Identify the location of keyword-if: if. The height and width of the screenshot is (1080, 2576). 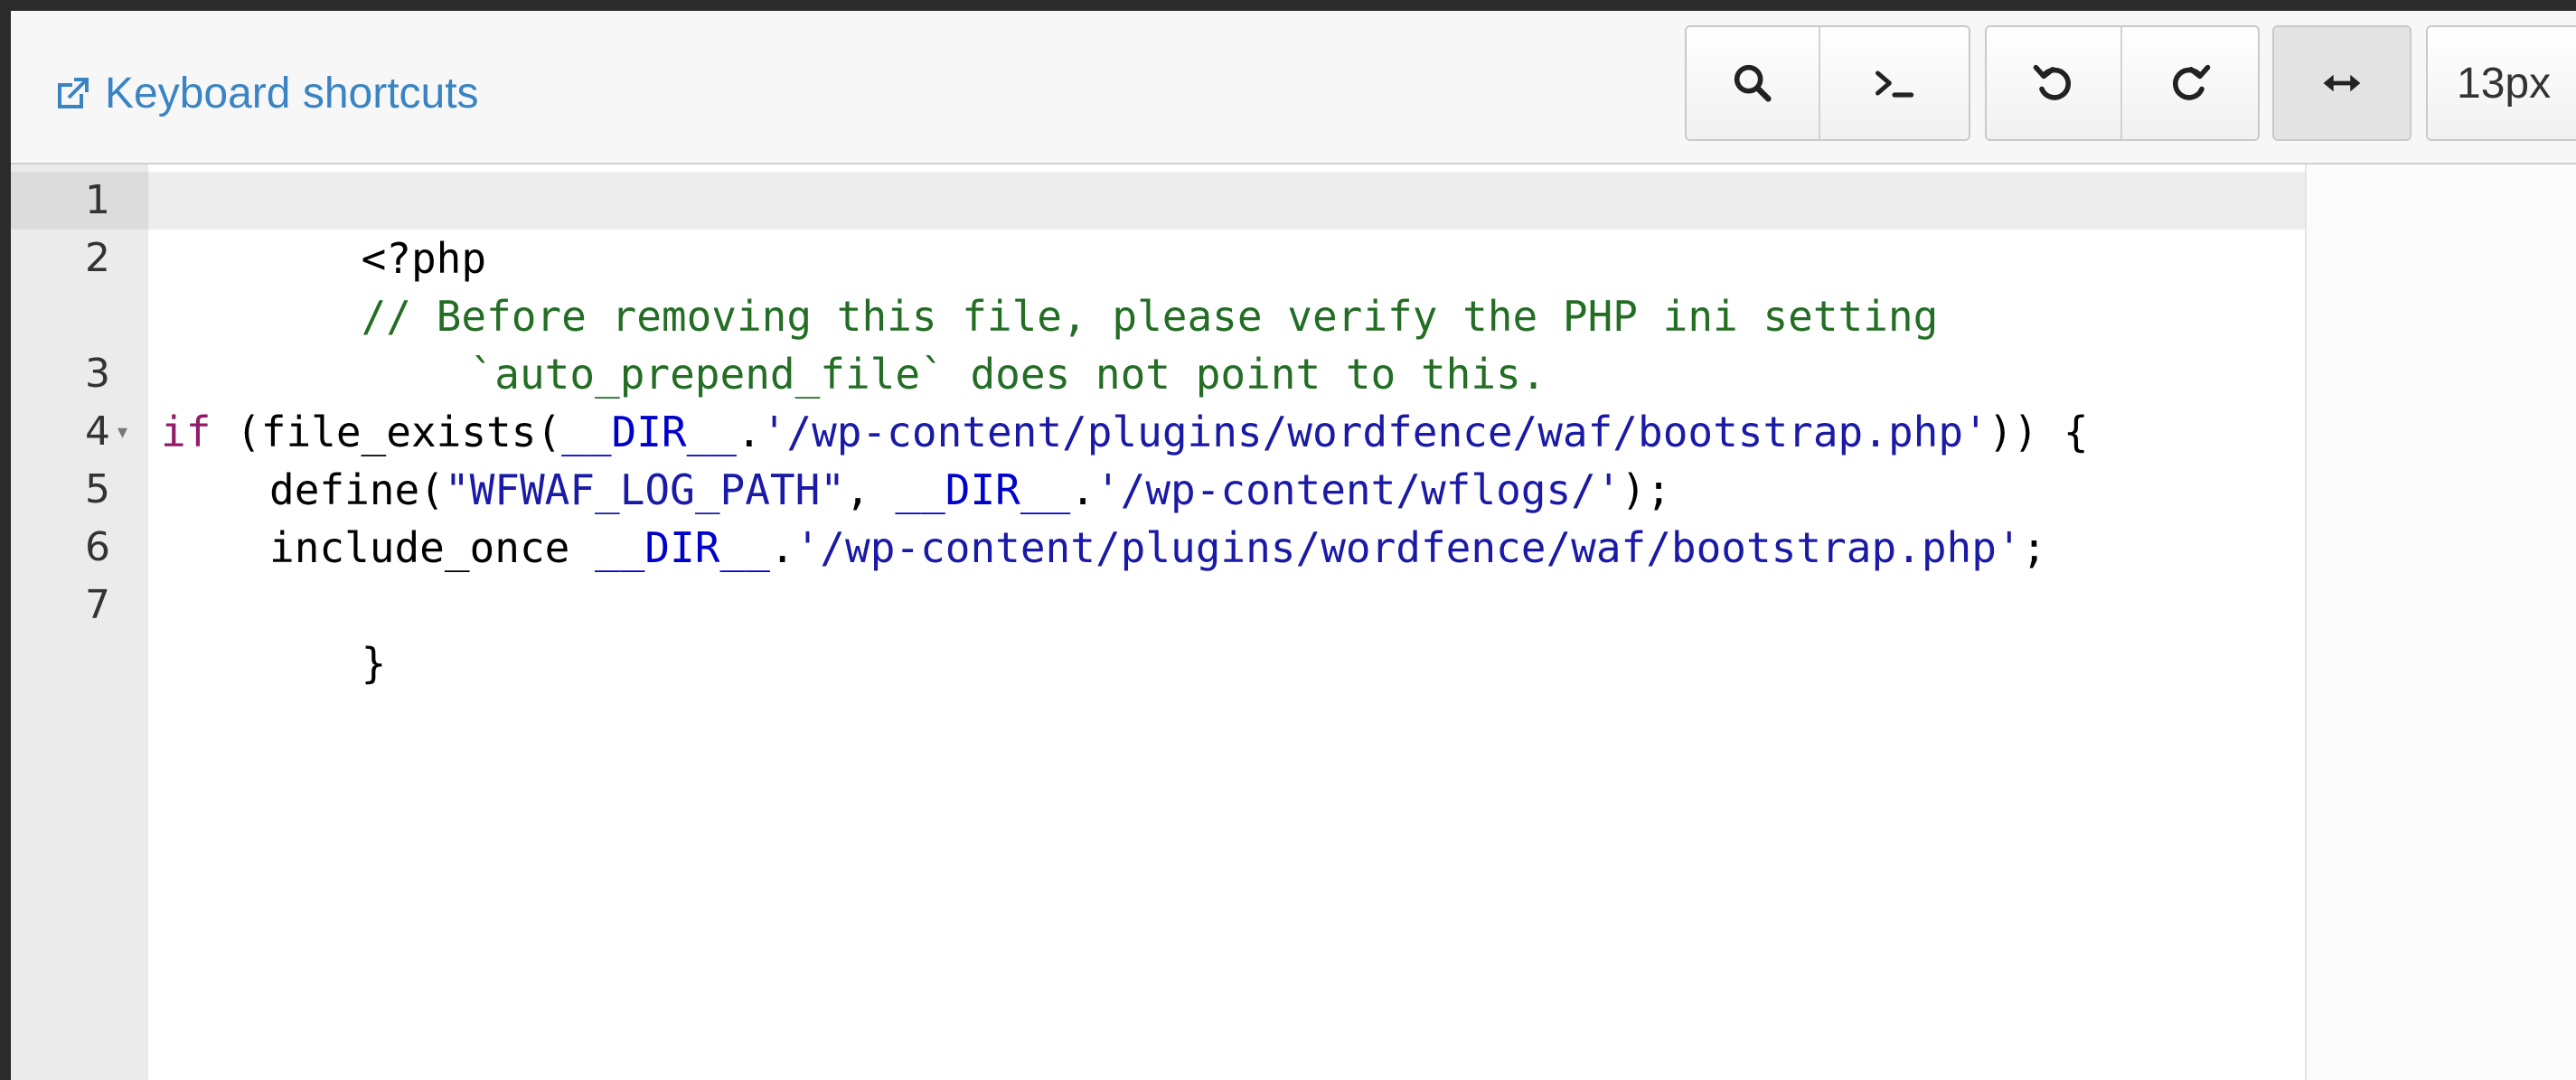
(186, 432).